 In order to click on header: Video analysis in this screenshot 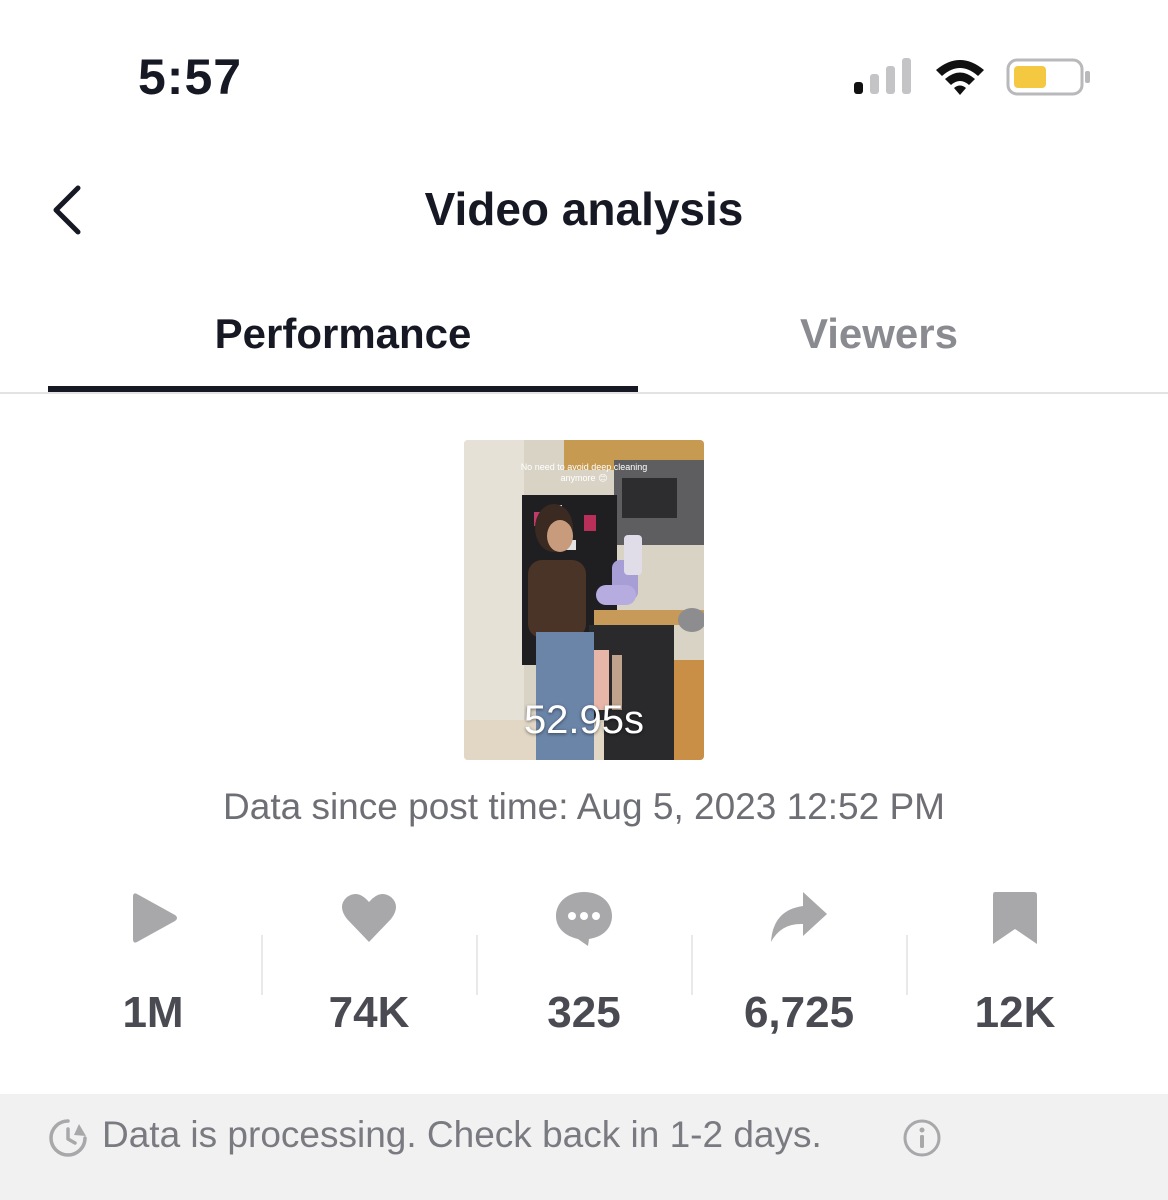, I will do `click(584, 210)`.